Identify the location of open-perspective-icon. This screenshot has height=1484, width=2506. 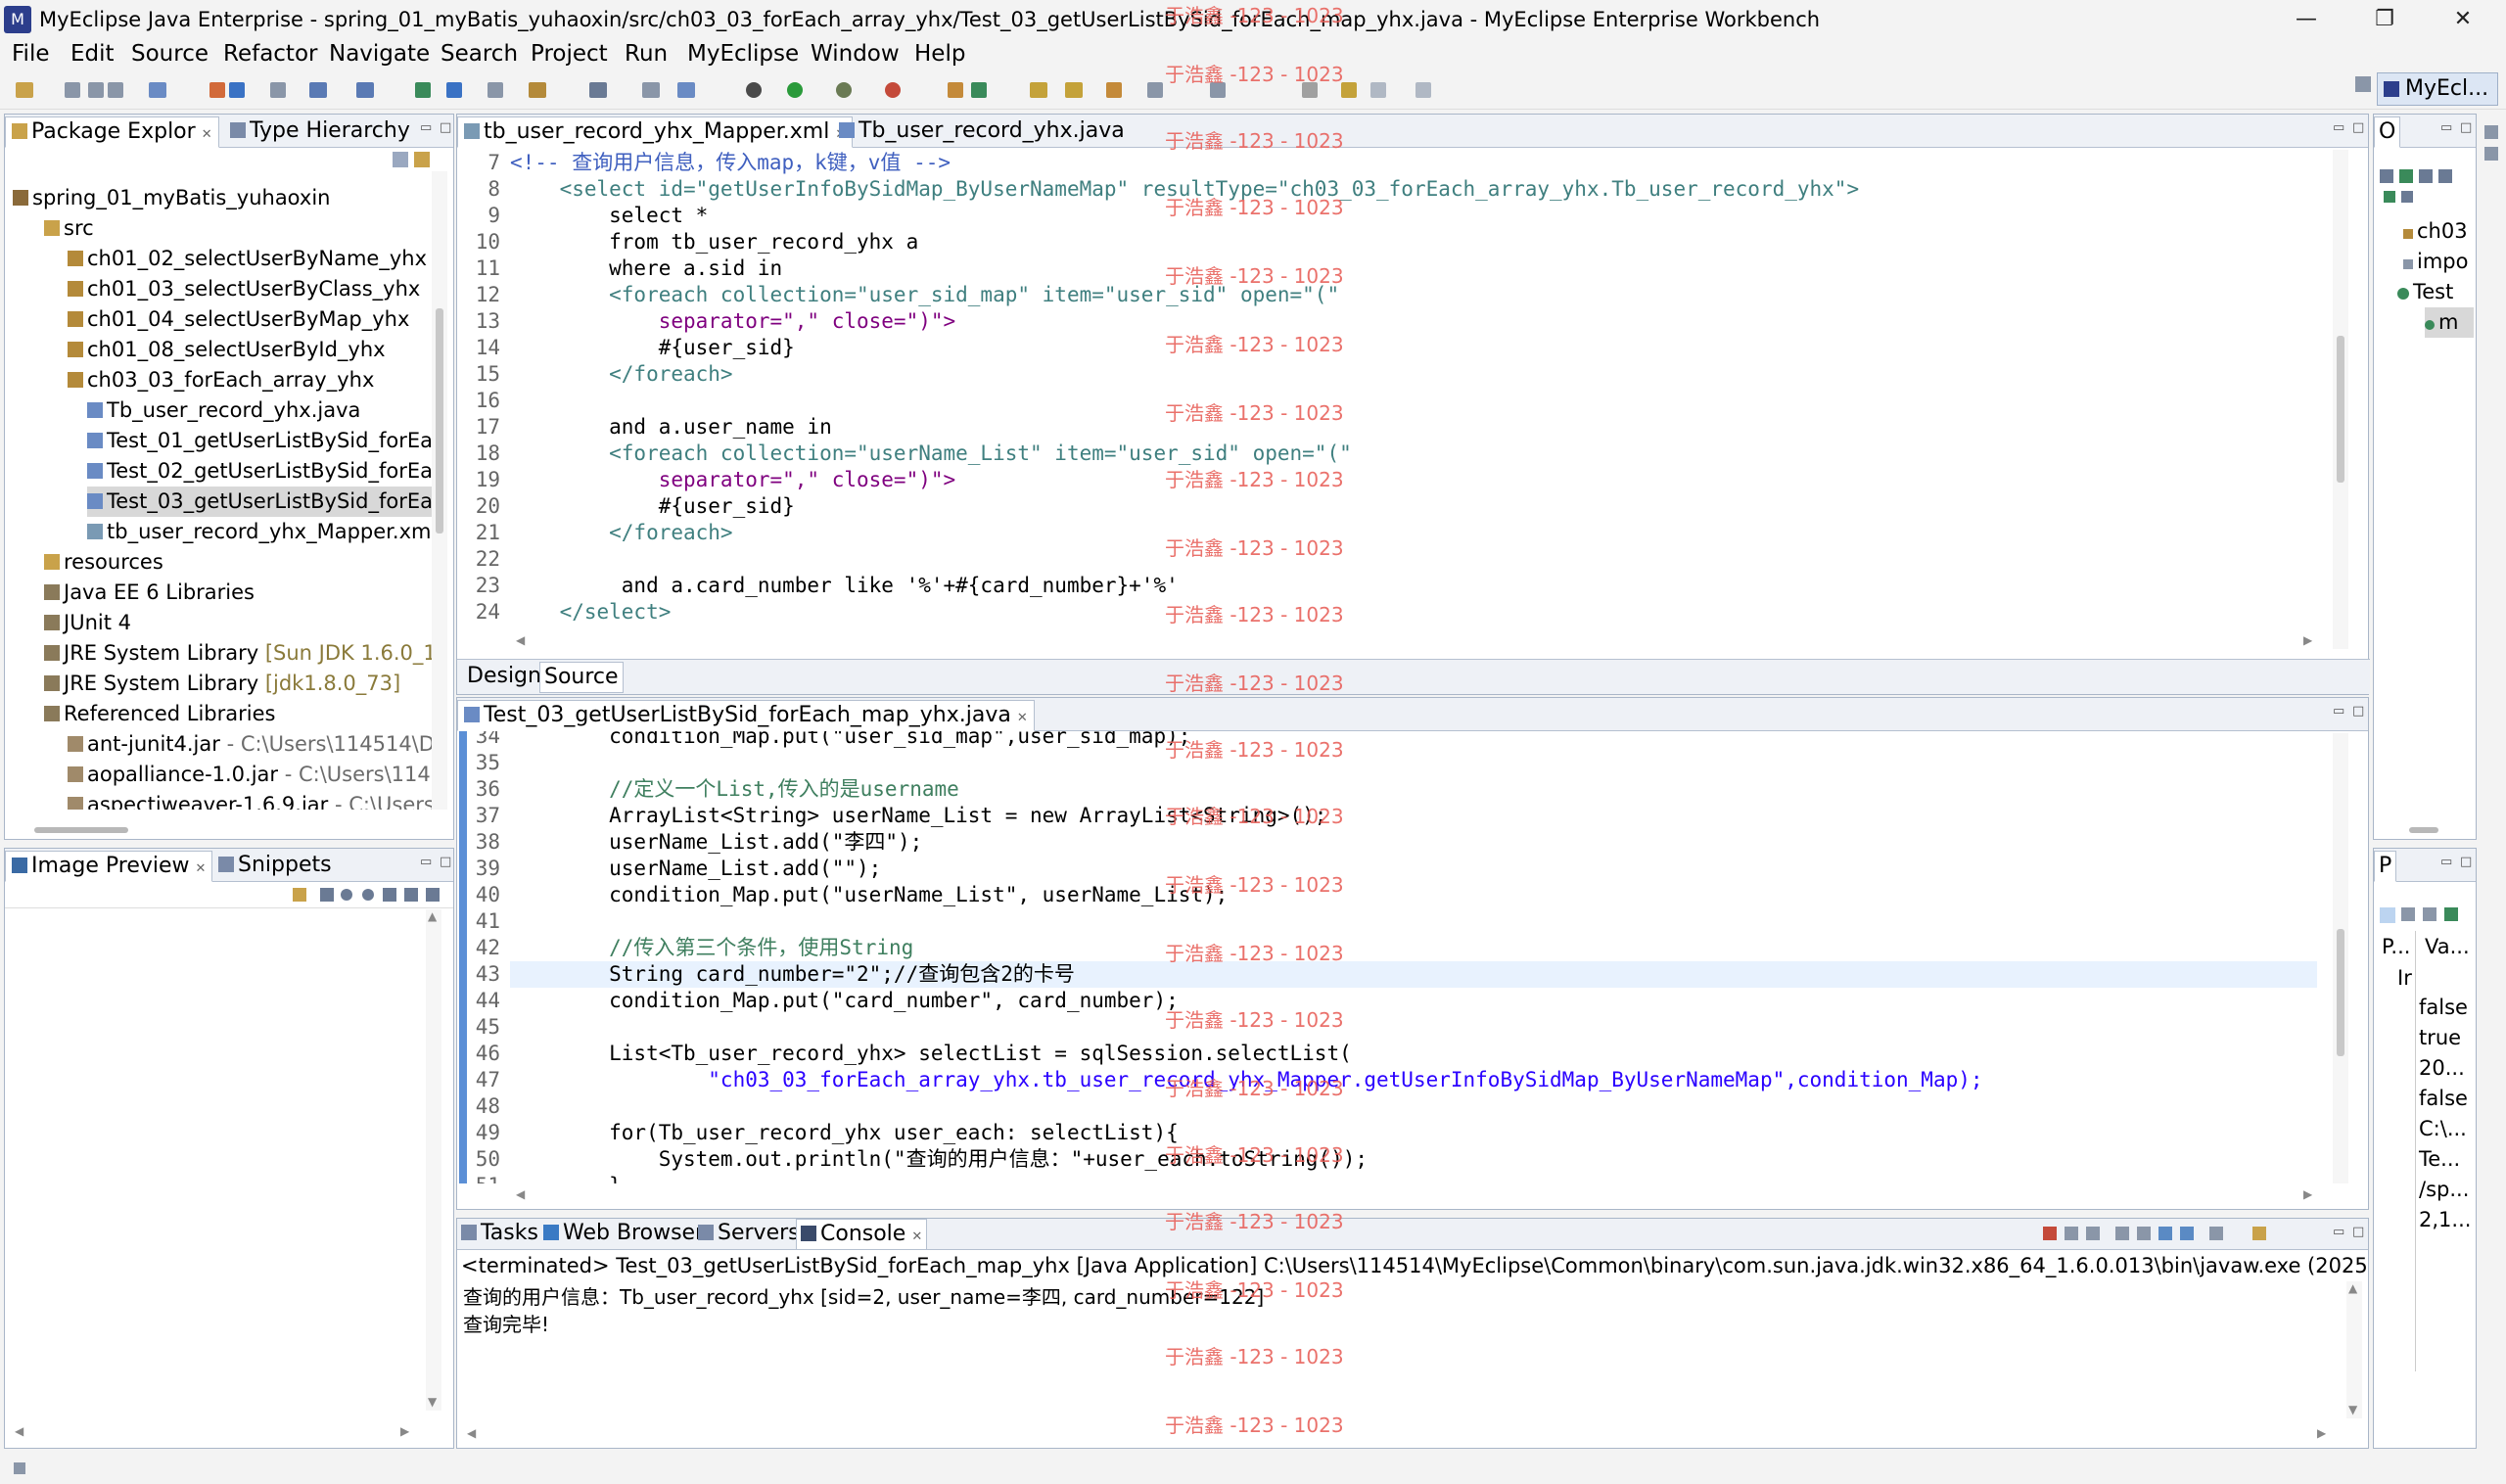
(2363, 84).